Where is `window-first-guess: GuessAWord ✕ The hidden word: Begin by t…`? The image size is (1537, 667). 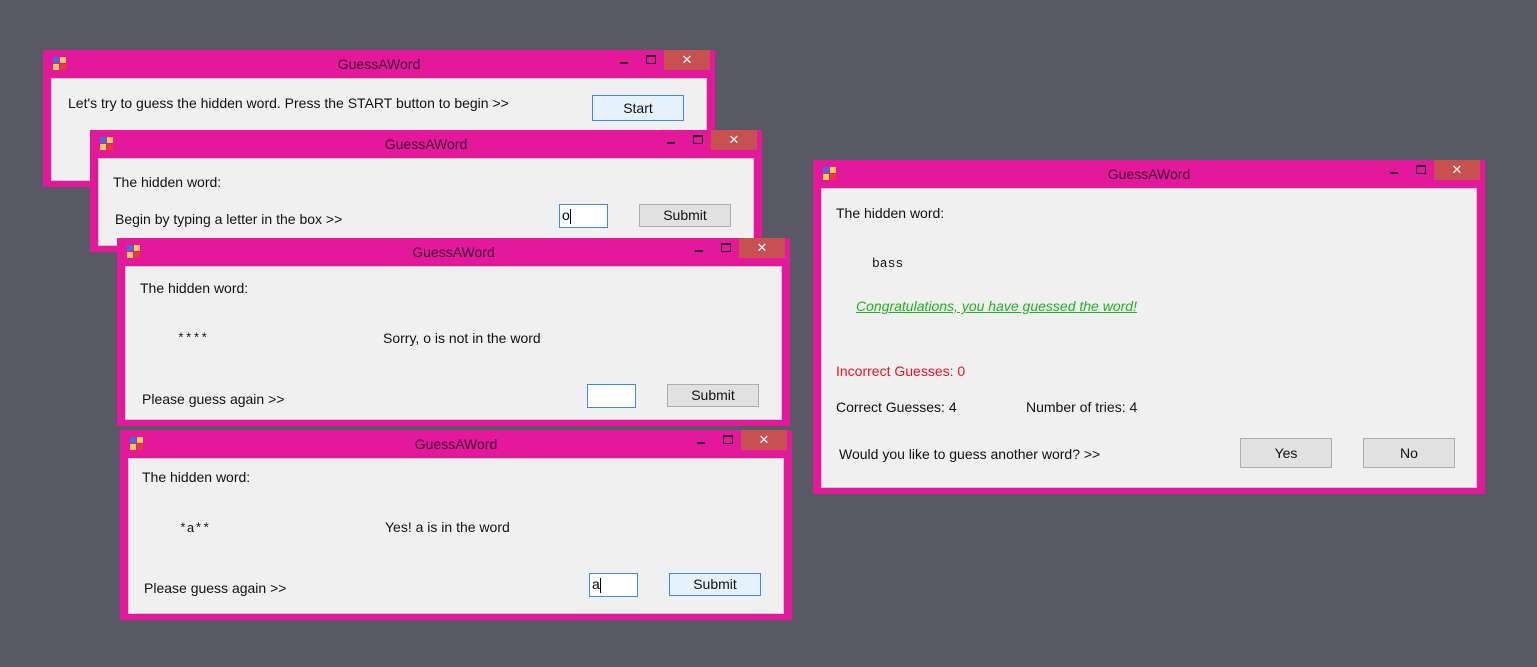
window-first-guess: GuessAWord ✕ The hidden word: Begin by t… is located at coordinates (426, 191).